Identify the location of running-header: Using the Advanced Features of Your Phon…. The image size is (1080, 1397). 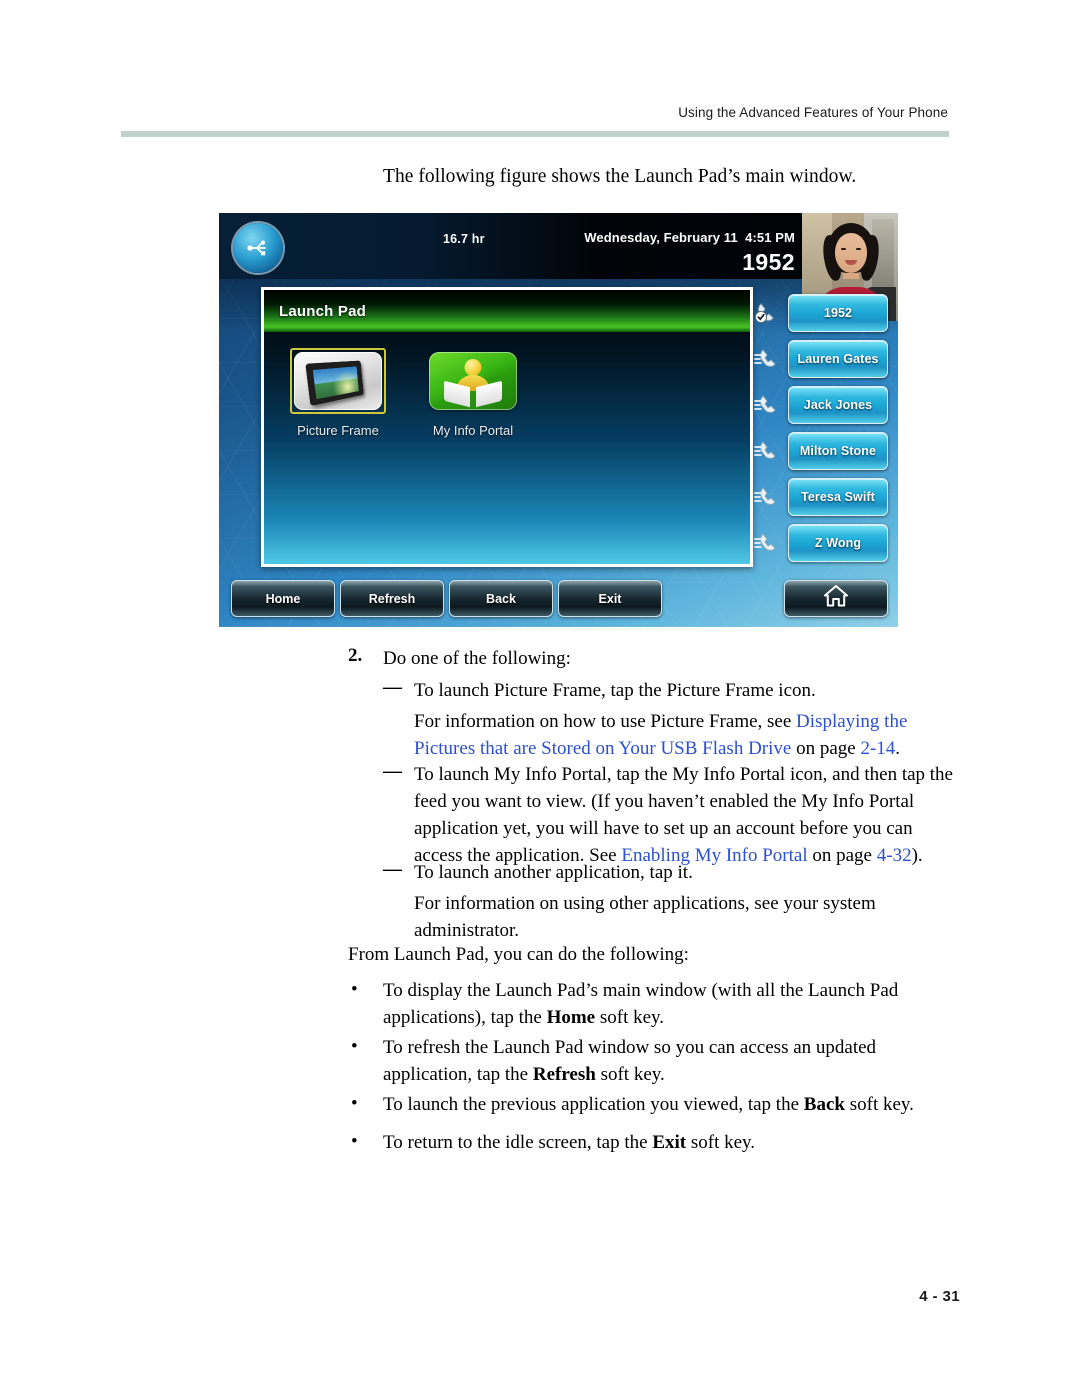
(813, 112).